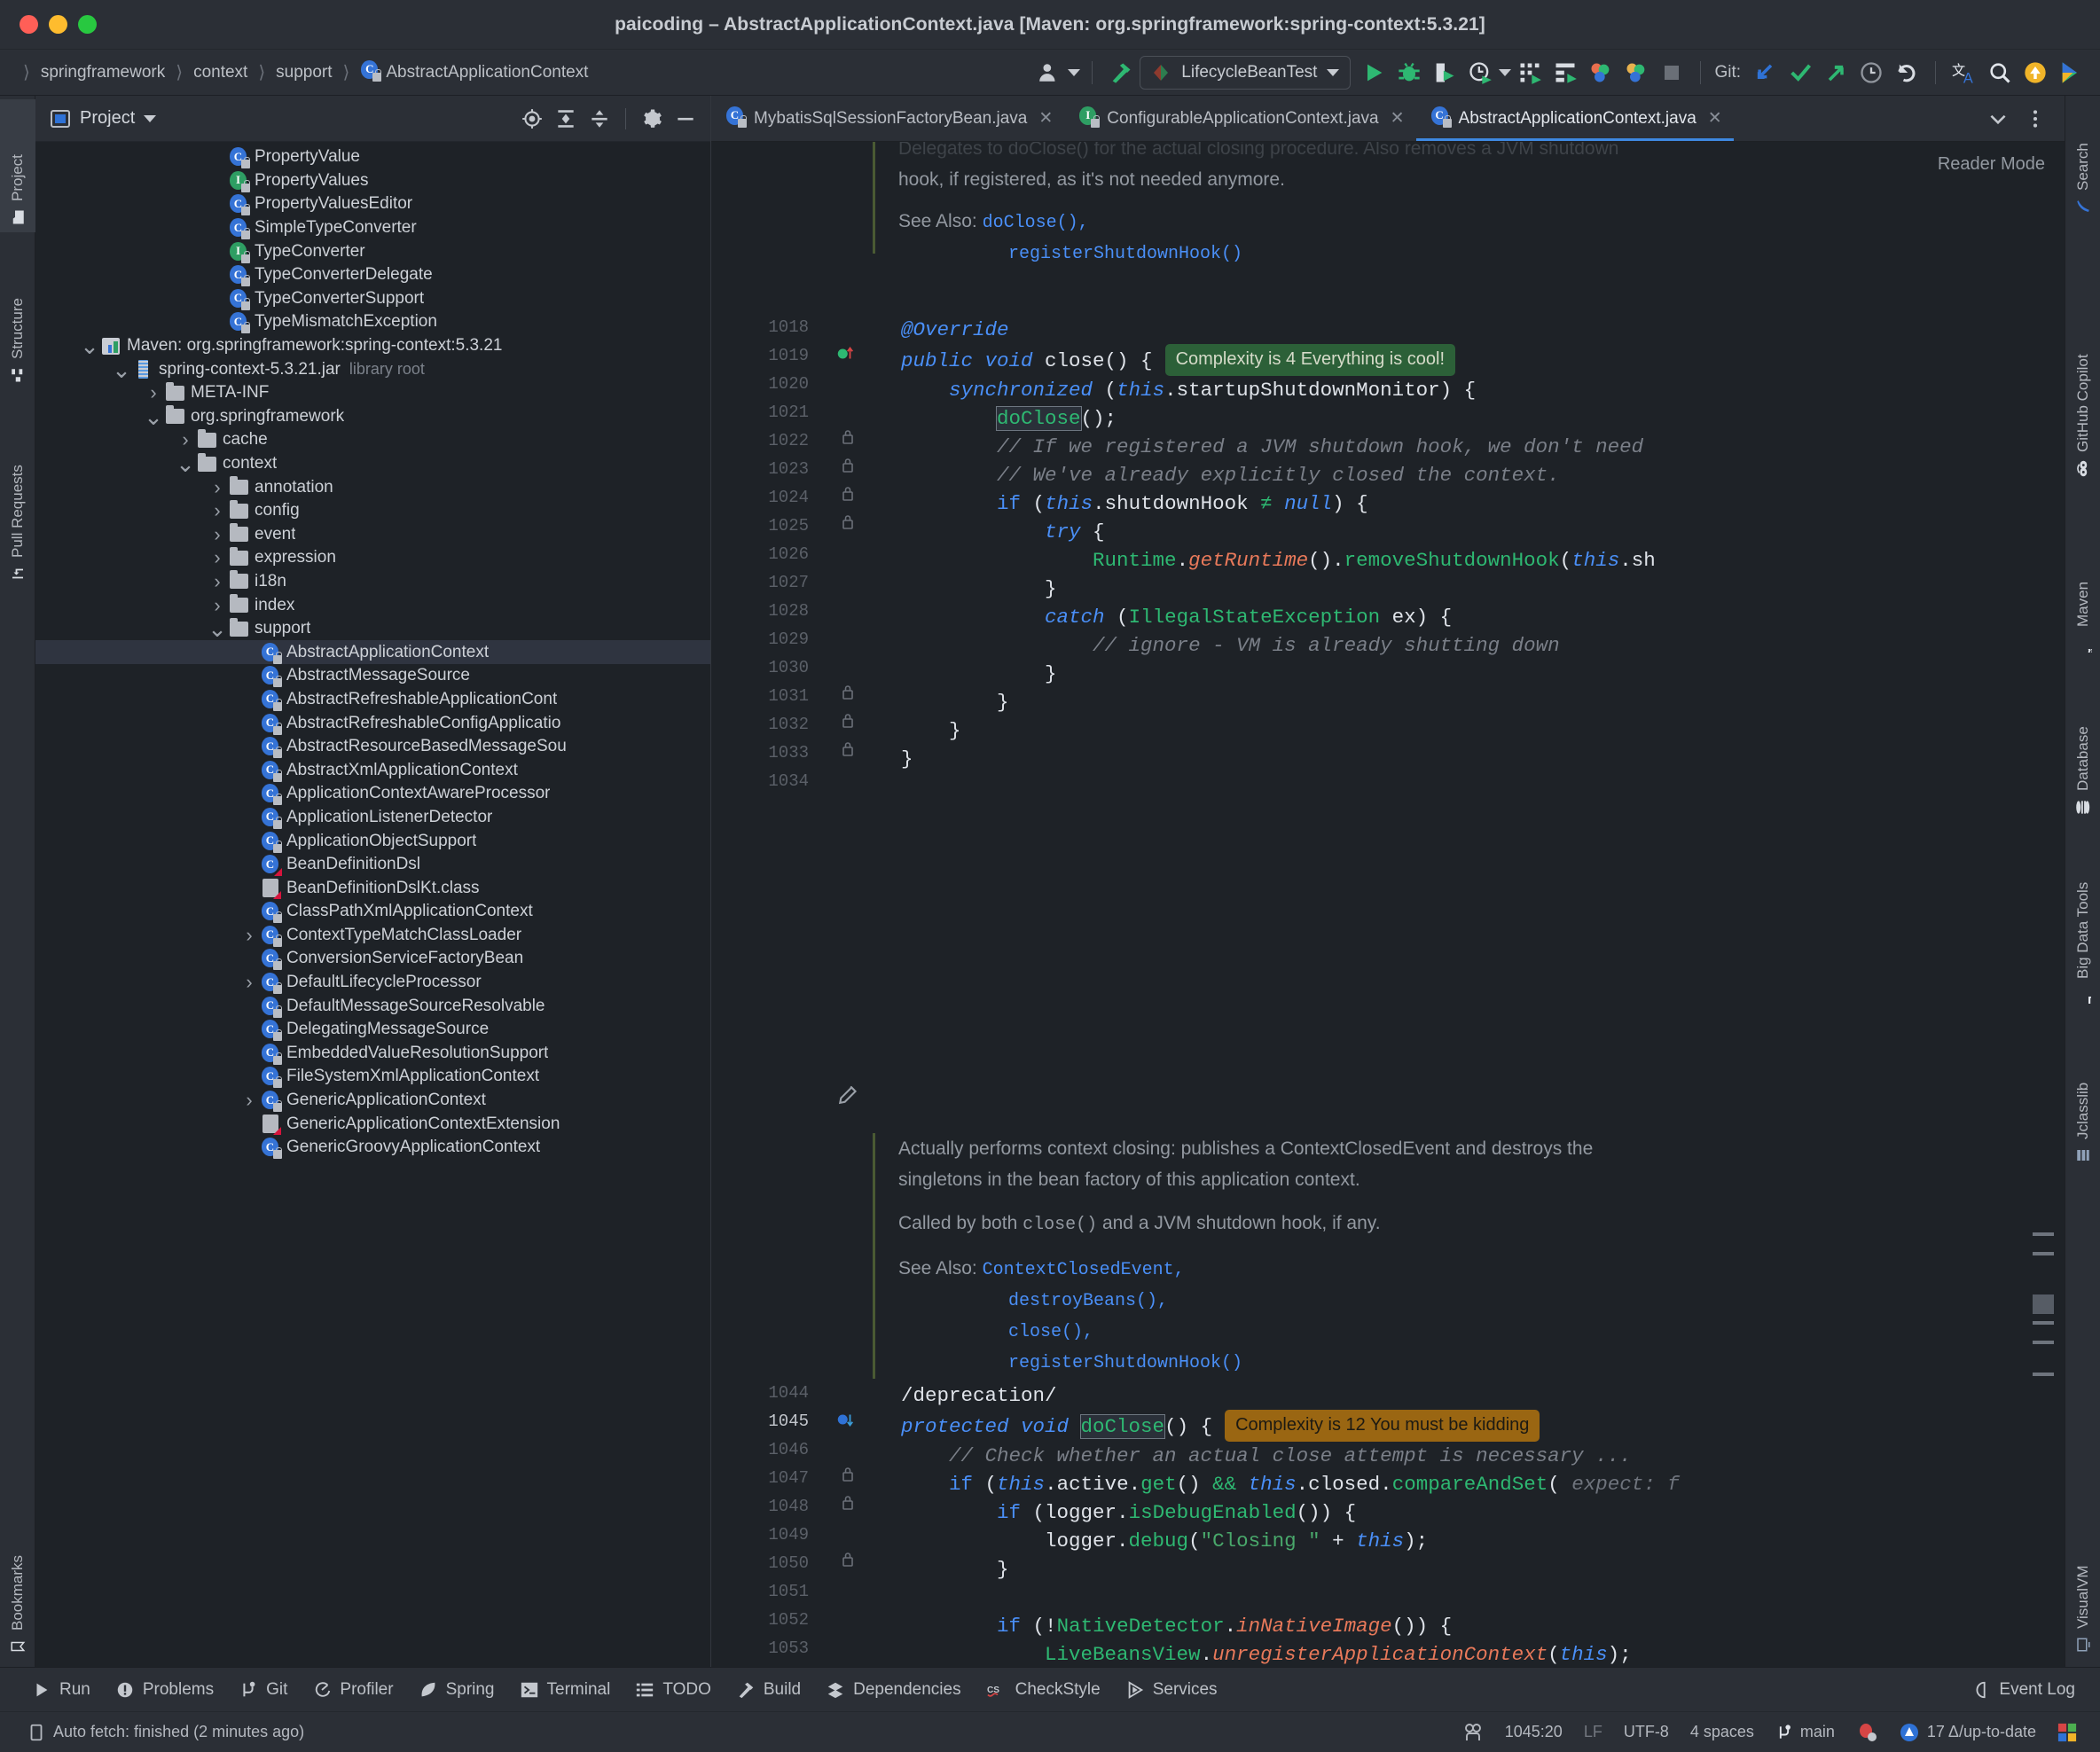 This screenshot has height=1752, width=2100. I want to click on method-override-icon, so click(845, 354).